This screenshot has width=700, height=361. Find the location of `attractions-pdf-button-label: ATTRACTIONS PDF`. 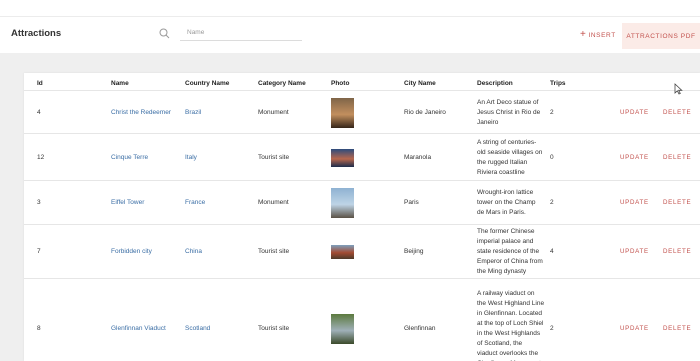

attractions-pdf-button-label: ATTRACTIONS PDF is located at coordinates (661, 36).